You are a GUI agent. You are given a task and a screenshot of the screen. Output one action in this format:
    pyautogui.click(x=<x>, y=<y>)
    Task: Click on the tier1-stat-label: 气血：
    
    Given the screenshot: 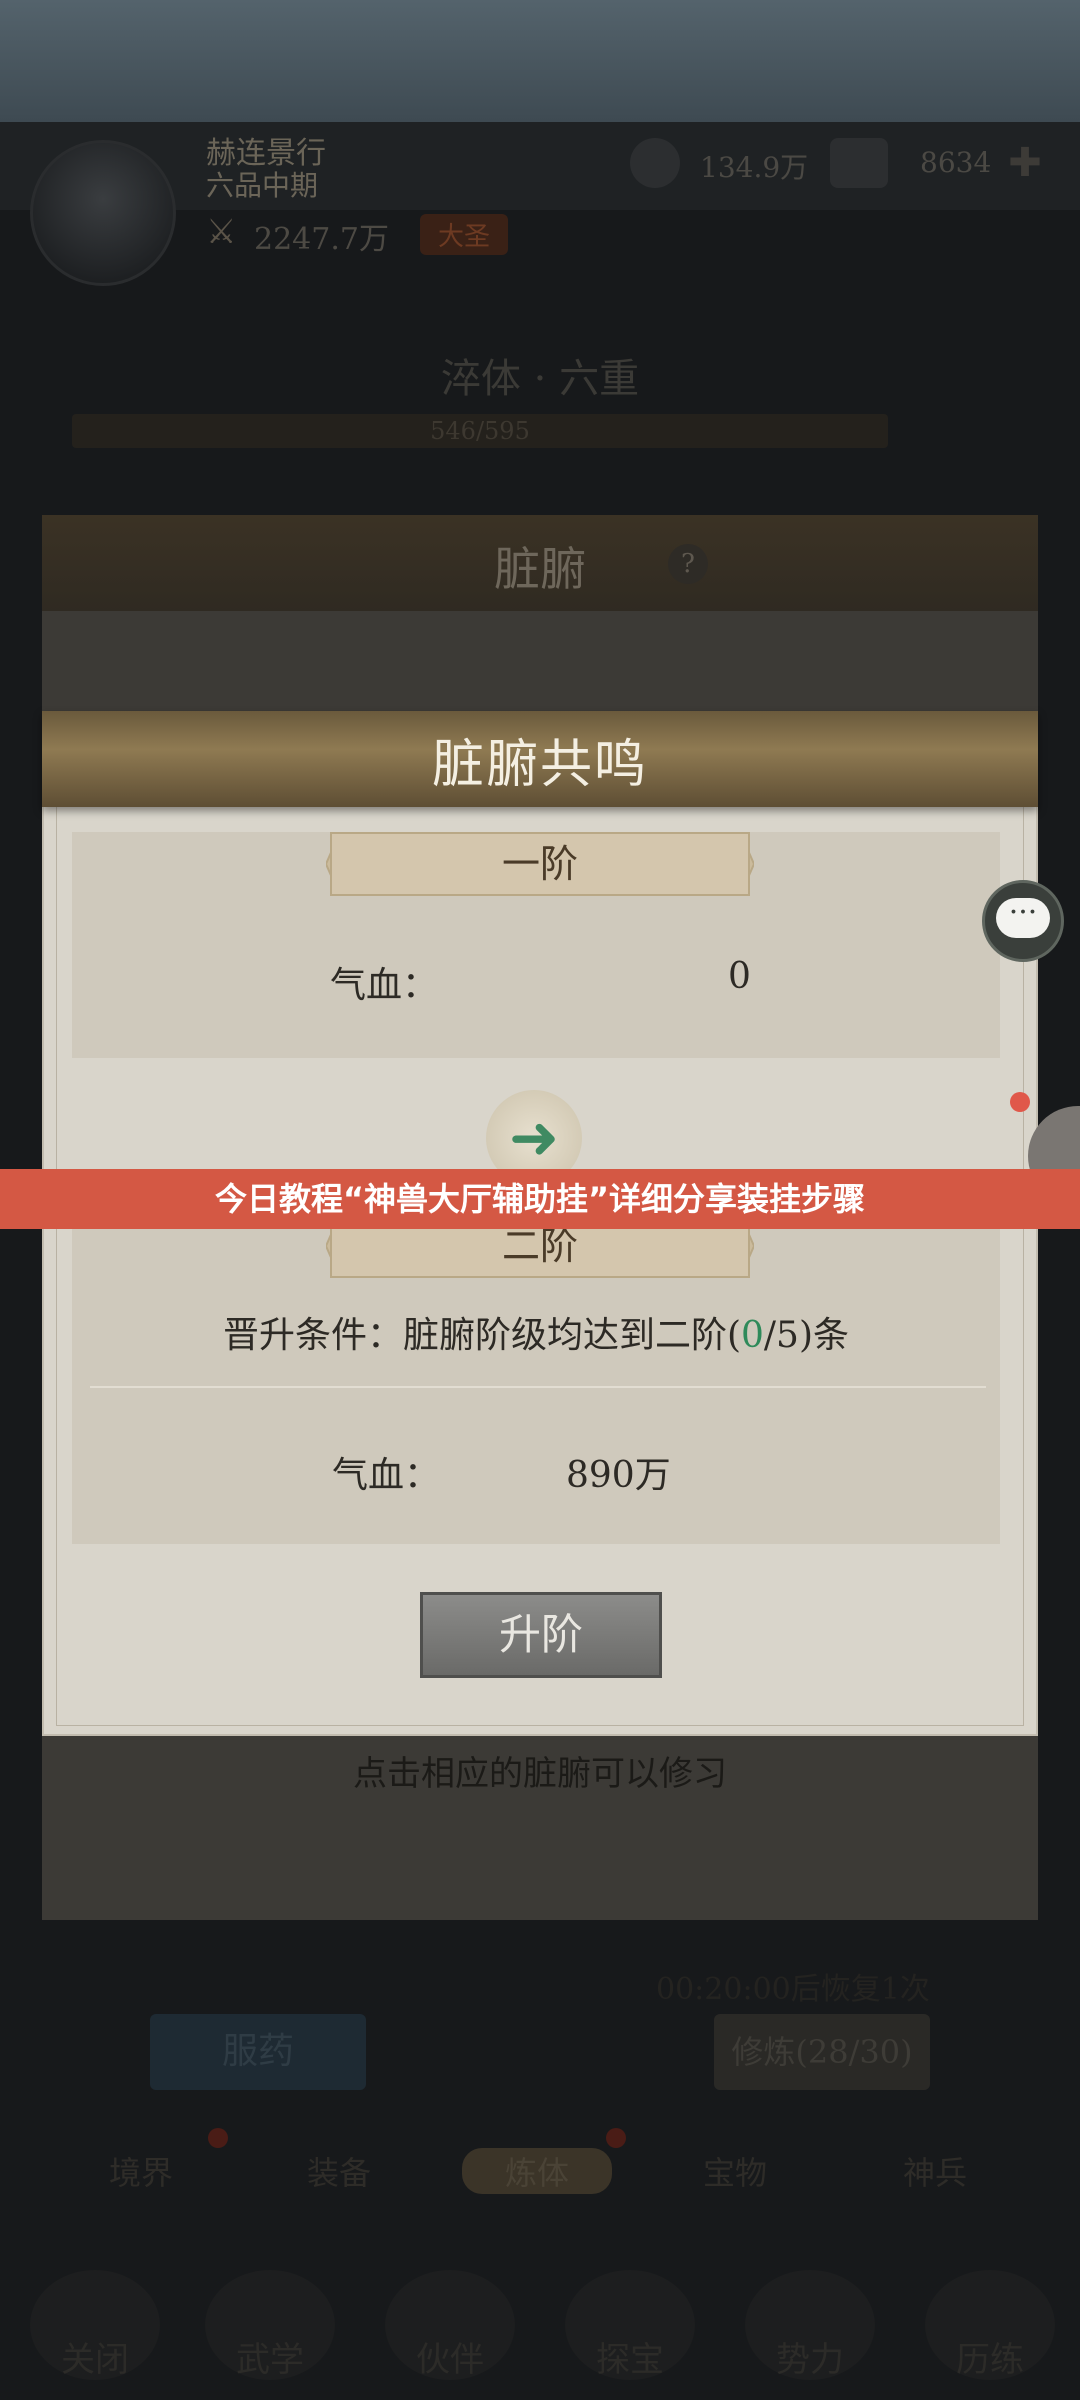 What is the action you would take?
    pyautogui.click(x=384, y=985)
    